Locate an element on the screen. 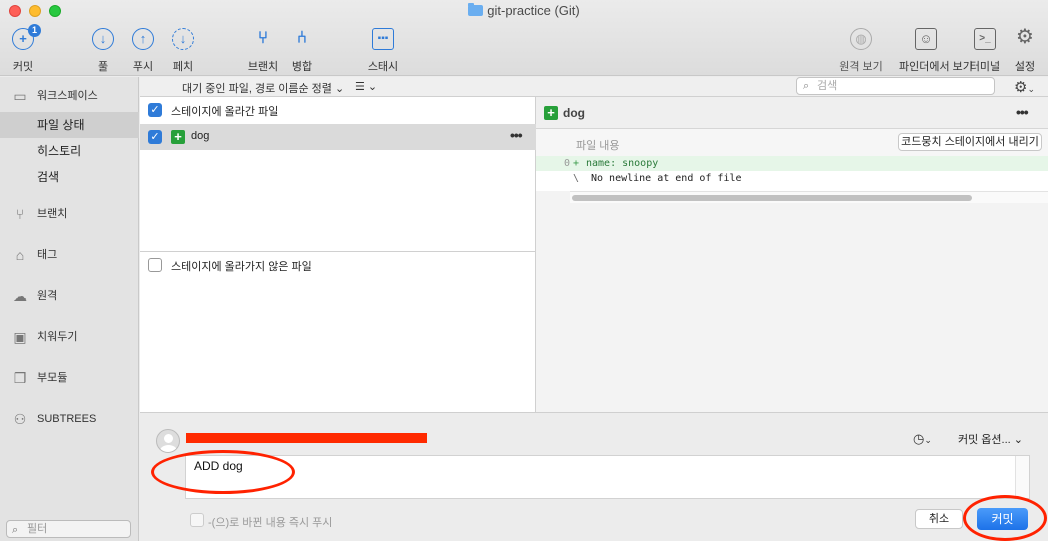 This screenshot has width=1048, height=541. line-number: 0 is located at coordinates (566, 163).